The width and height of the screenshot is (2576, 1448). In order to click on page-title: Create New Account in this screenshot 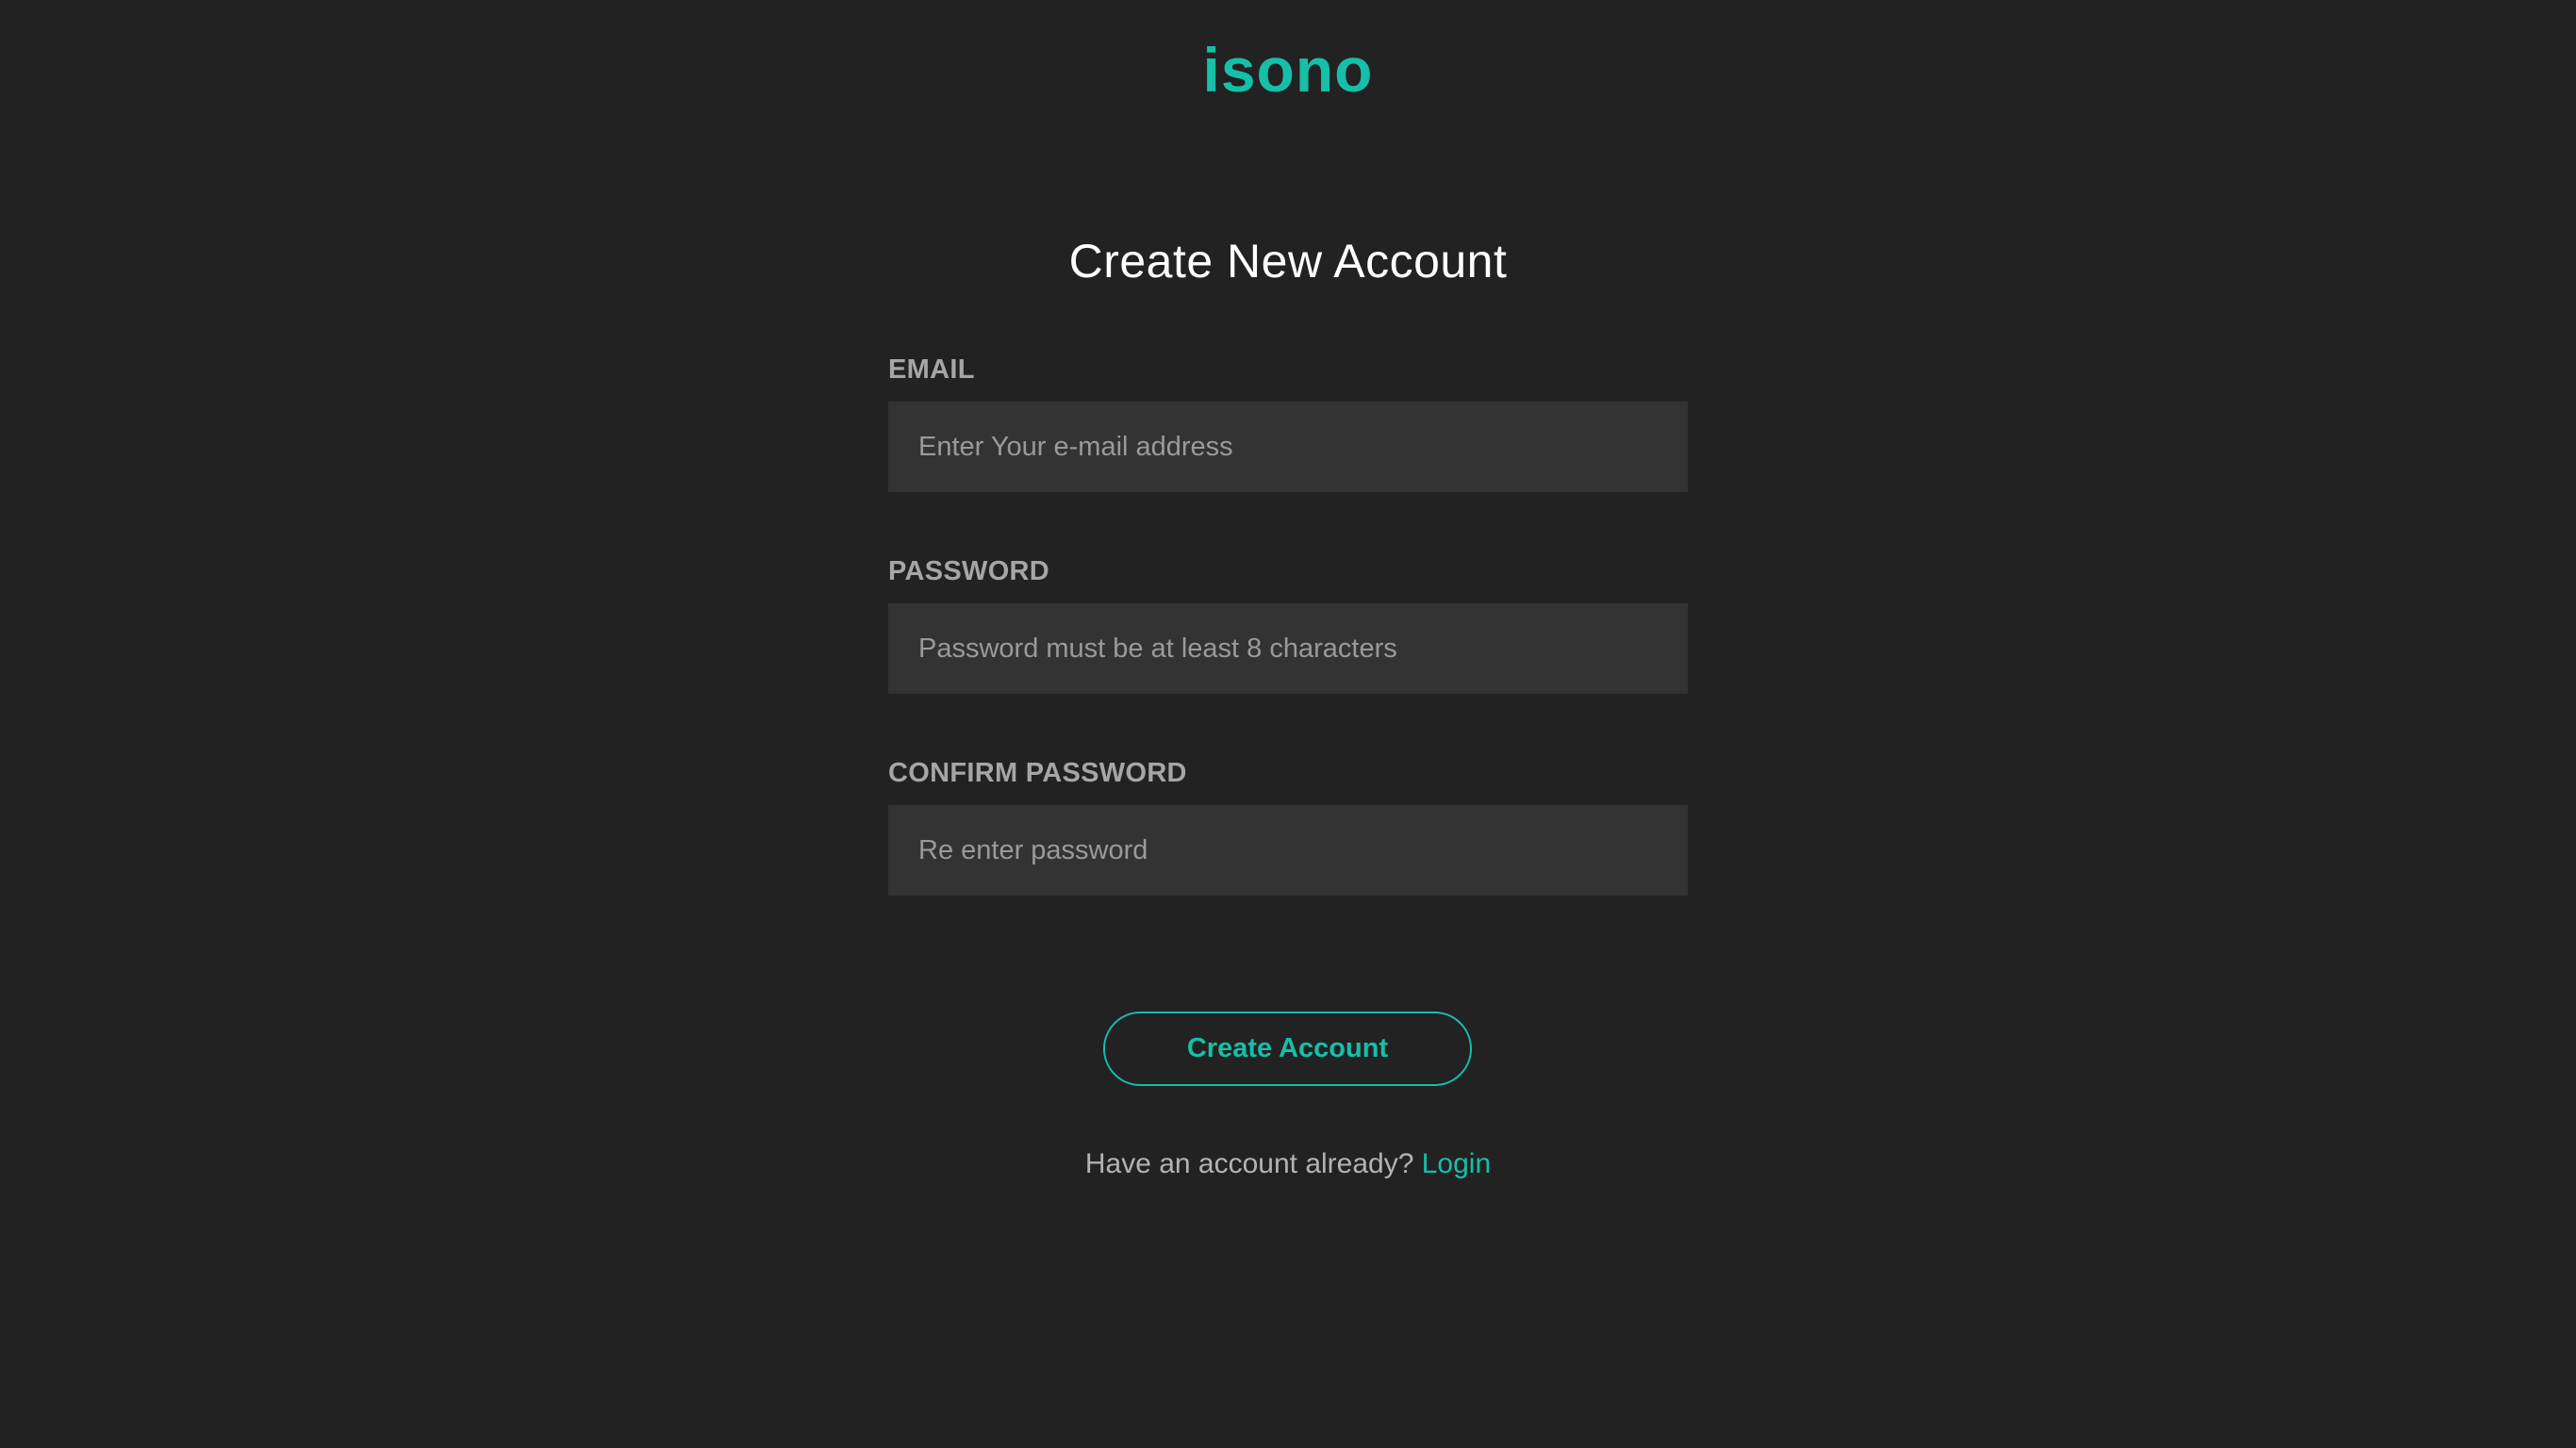, I will do `click(1288, 261)`.